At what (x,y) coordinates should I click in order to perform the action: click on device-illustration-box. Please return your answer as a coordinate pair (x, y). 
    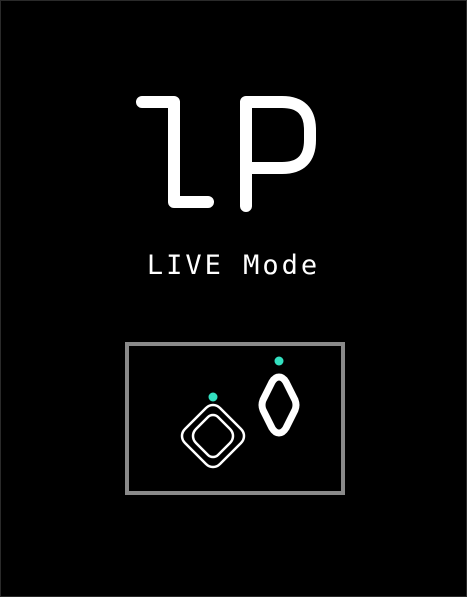
    Looking at the image, I should click on (235, 418).